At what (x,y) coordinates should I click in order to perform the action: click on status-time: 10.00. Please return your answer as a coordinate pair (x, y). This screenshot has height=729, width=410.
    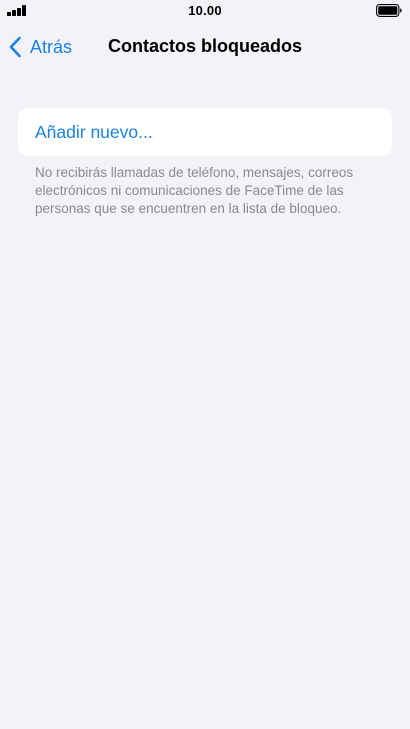
    Looking at the image, I should click on (205, 10).